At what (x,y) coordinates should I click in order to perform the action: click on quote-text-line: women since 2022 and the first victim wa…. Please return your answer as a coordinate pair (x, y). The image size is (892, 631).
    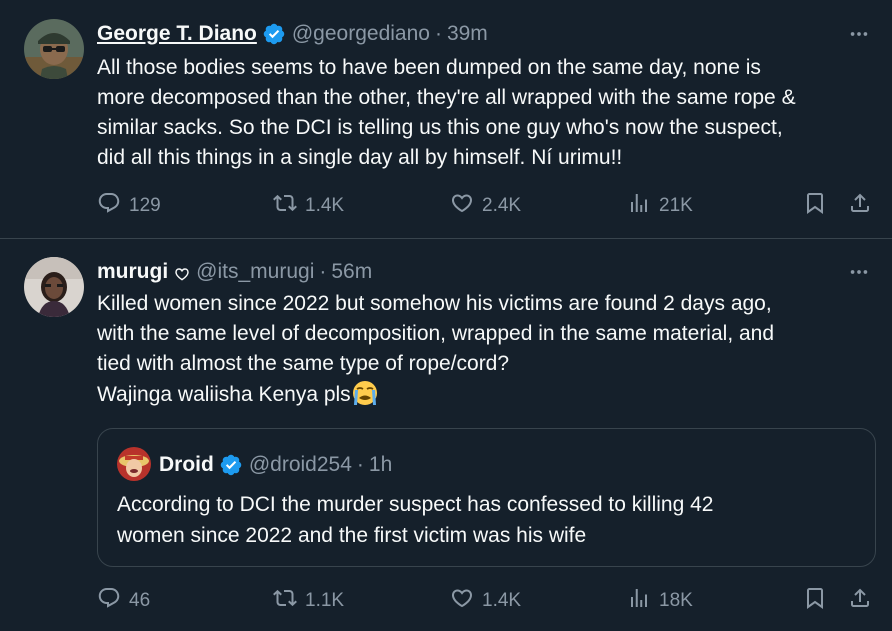
    Looking at the image, I should click on (352, 535).